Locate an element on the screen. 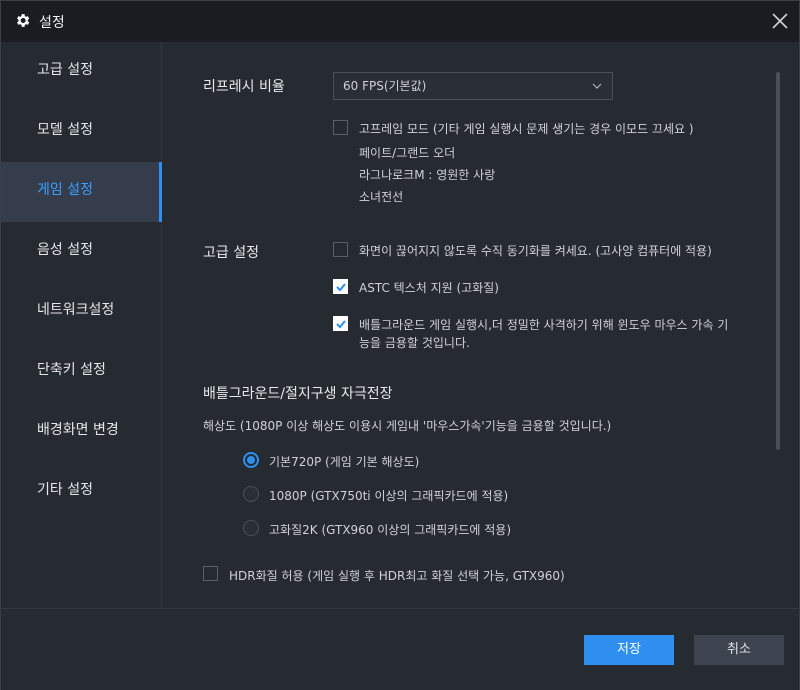  game-item-fgo: 페이트/그랜드 오더 is located at coordinates (407, 153).